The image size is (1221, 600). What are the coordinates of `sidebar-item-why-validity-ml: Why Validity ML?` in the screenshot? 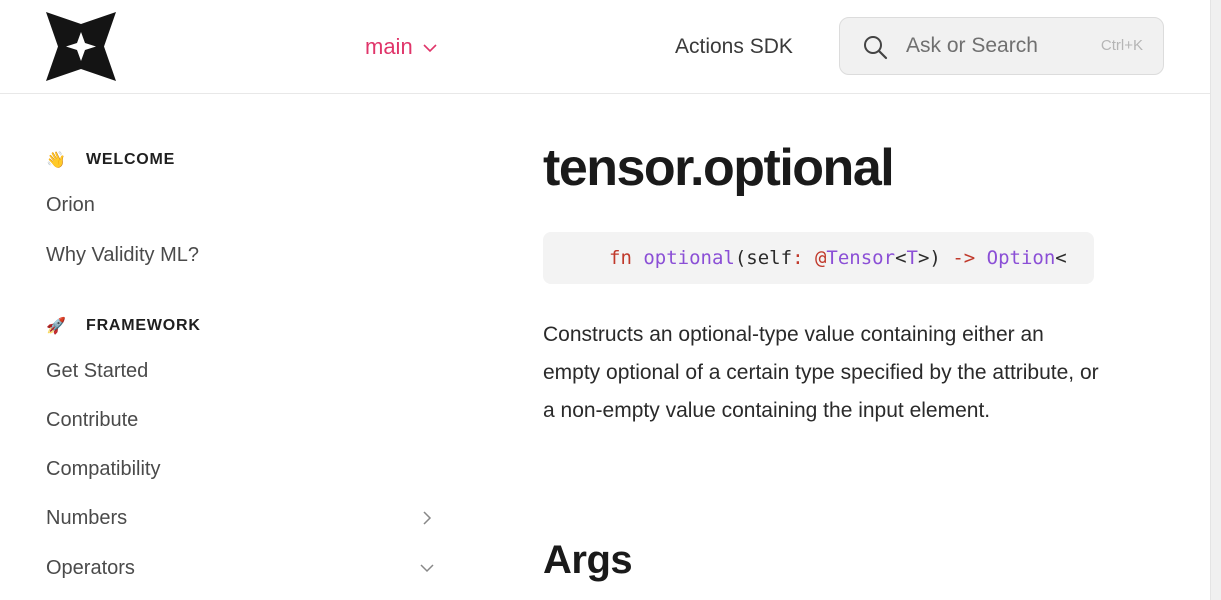 It's located at (244, 255).